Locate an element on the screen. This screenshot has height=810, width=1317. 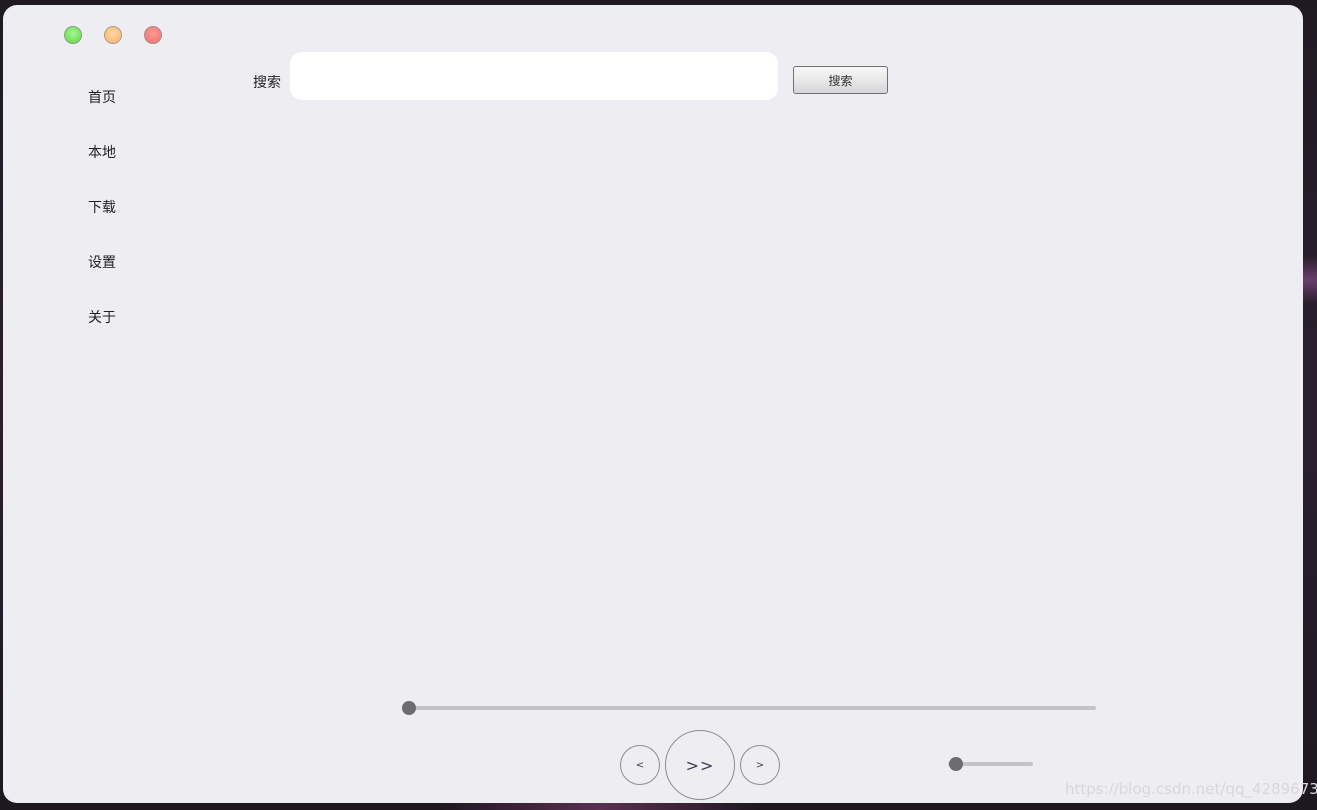
volume-slider-handle is located at coordinates (956, 764).